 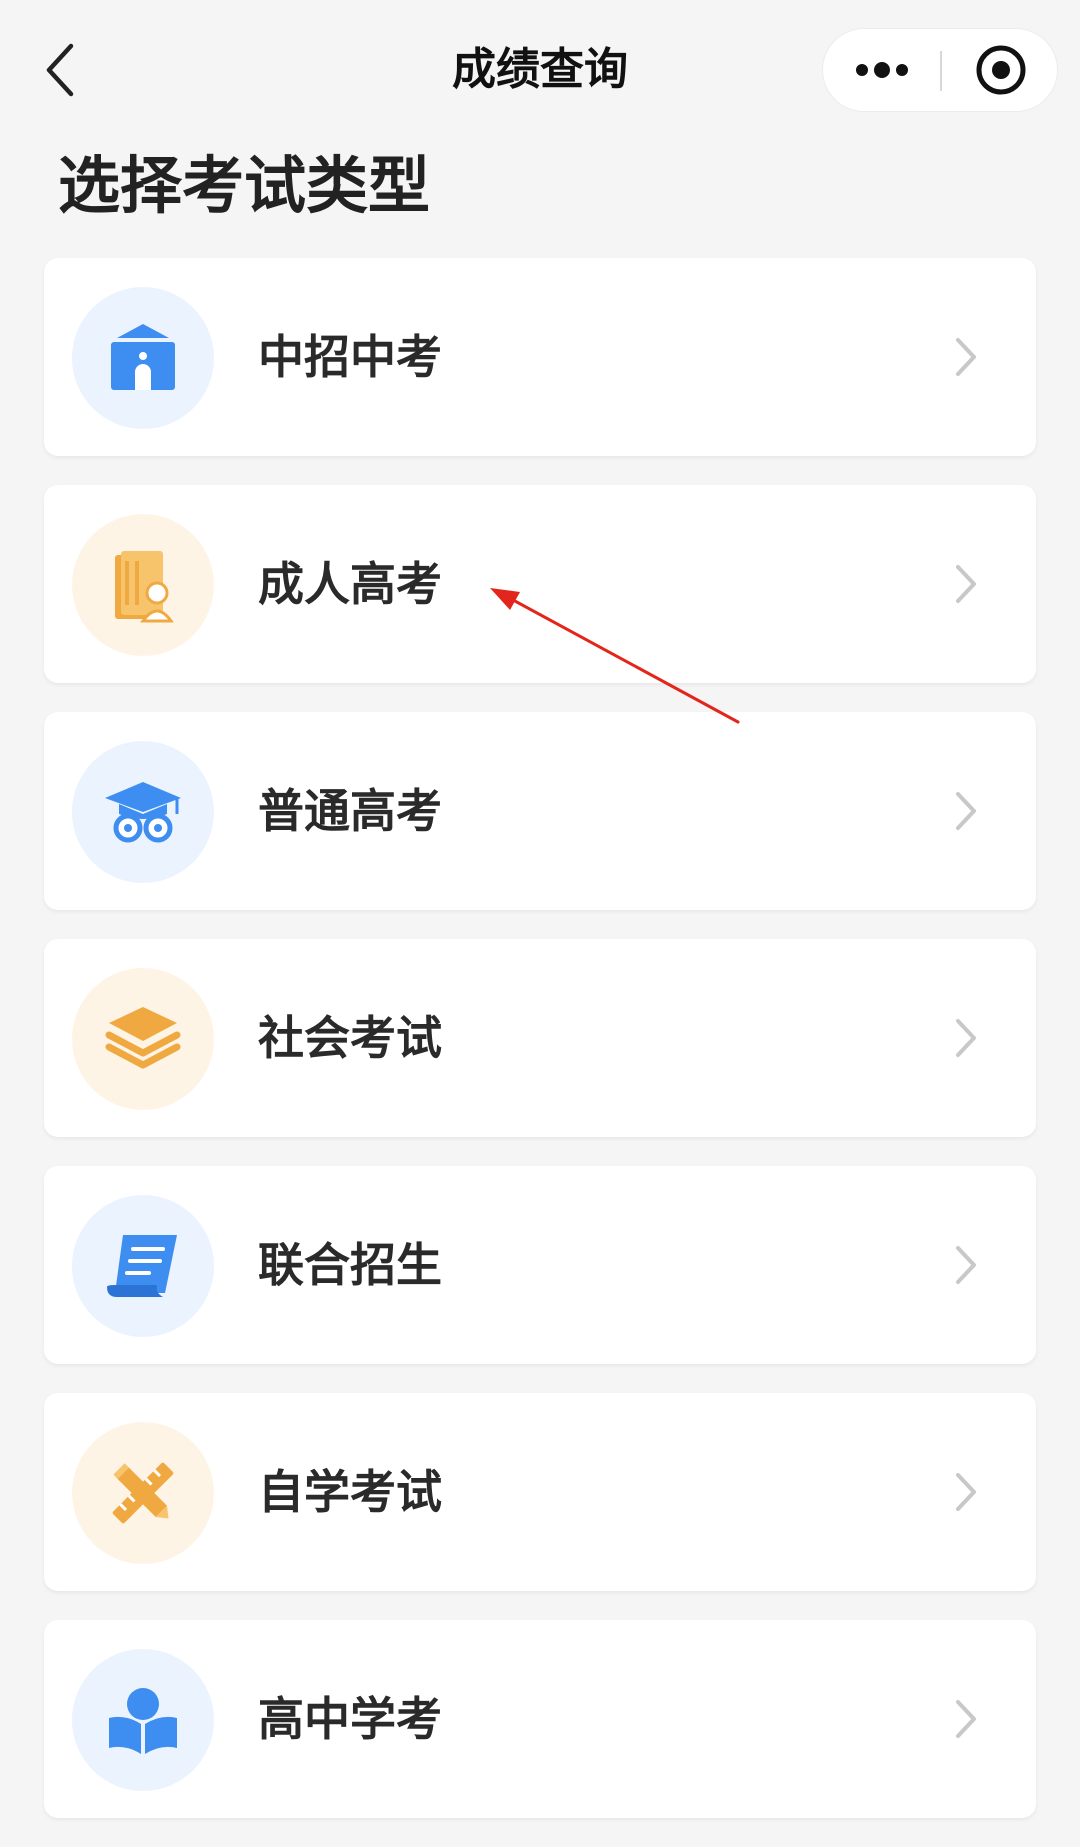 I want to click on exam-label: 中招中考, so click(x=350, y=357).